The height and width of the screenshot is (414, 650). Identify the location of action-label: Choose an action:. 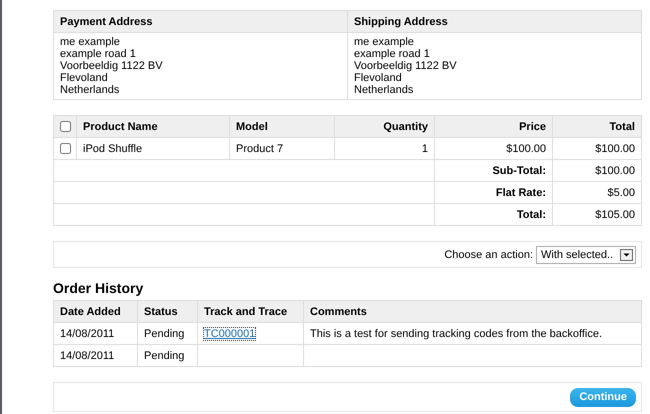
(488, 254).